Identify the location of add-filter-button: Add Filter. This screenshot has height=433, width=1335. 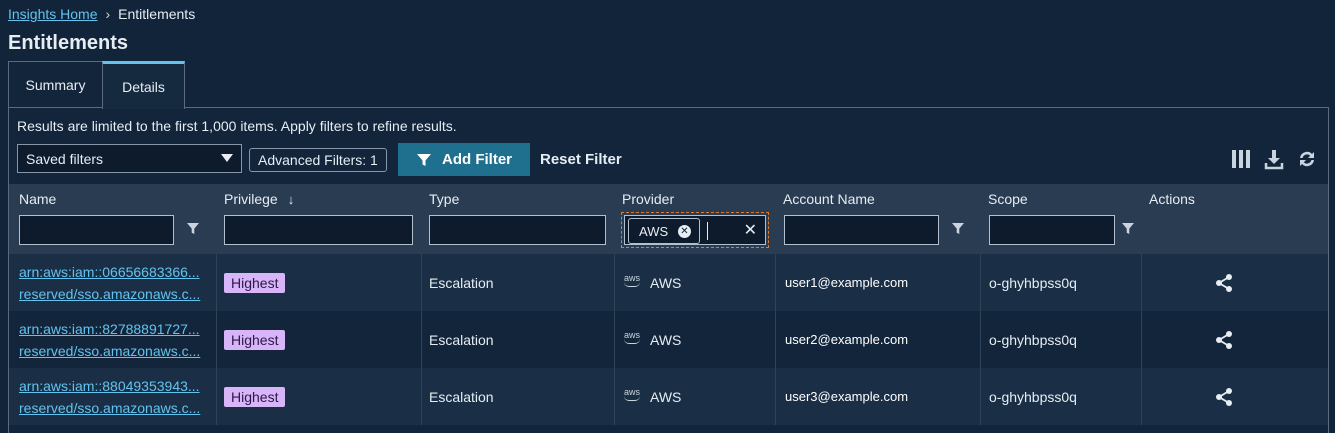
(464, 159).